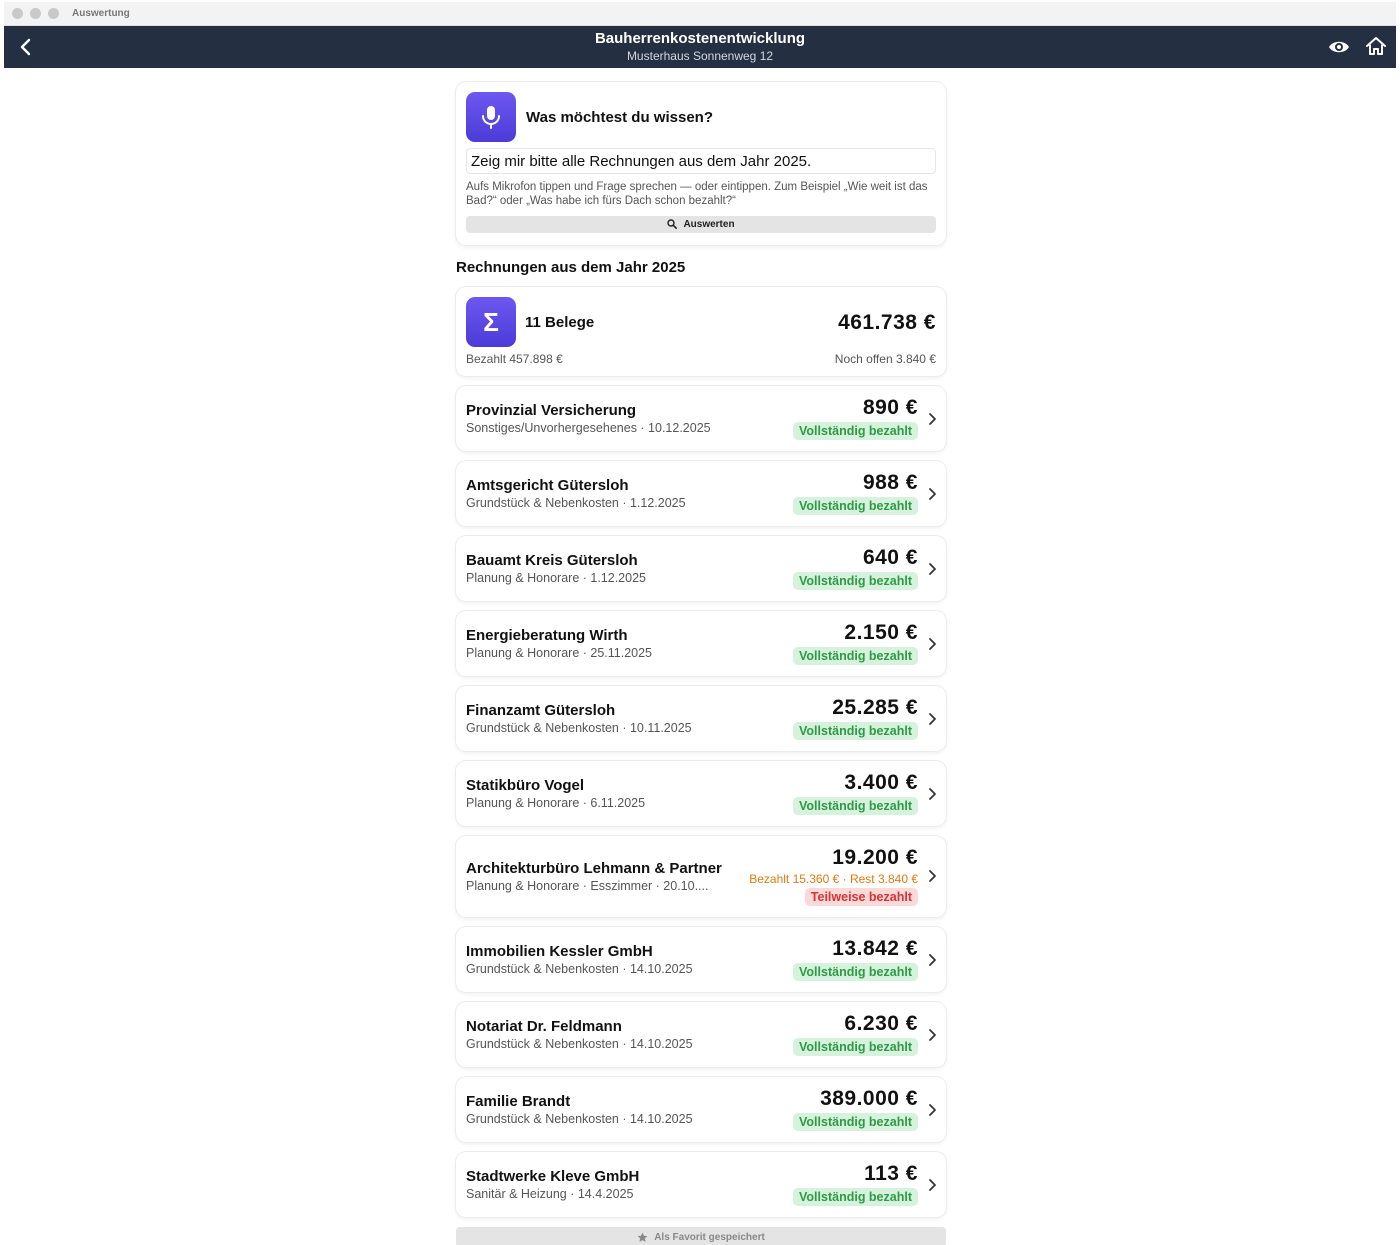 The height and width of the screenshot is (1245, 1400). Describe the element at coordinates (642, 1237) in the screenshot. I see `star-icon` at that location.